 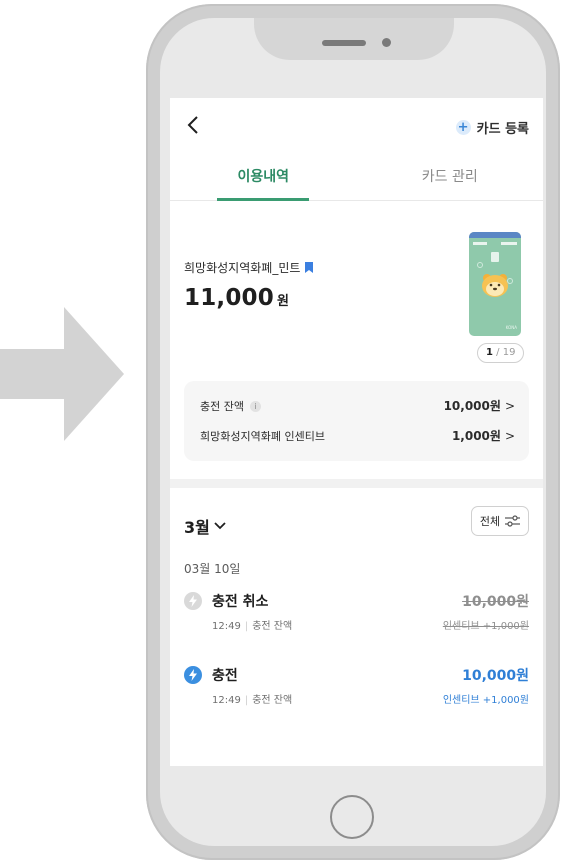 I want to click on month-selector: 3월, so click(x=205, y=526).